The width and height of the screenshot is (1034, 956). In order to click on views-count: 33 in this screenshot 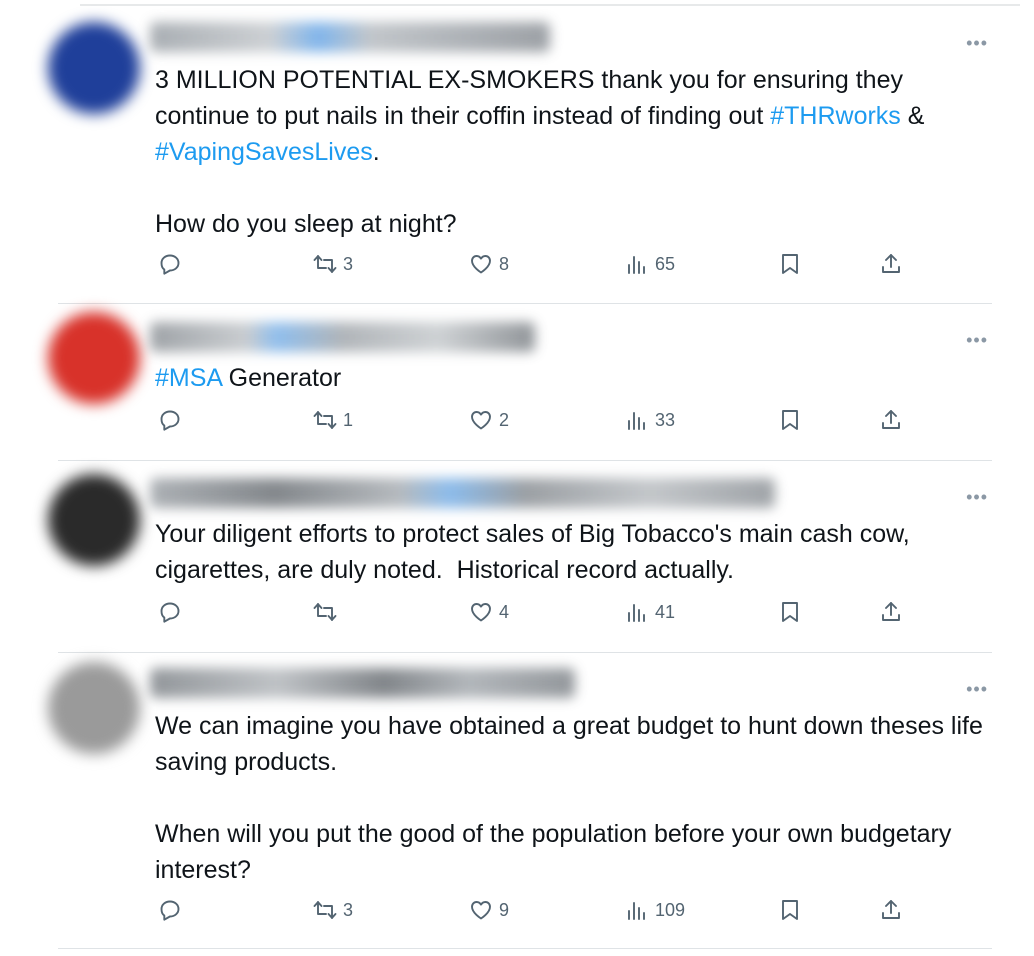, I will do `click(665, 419)`.